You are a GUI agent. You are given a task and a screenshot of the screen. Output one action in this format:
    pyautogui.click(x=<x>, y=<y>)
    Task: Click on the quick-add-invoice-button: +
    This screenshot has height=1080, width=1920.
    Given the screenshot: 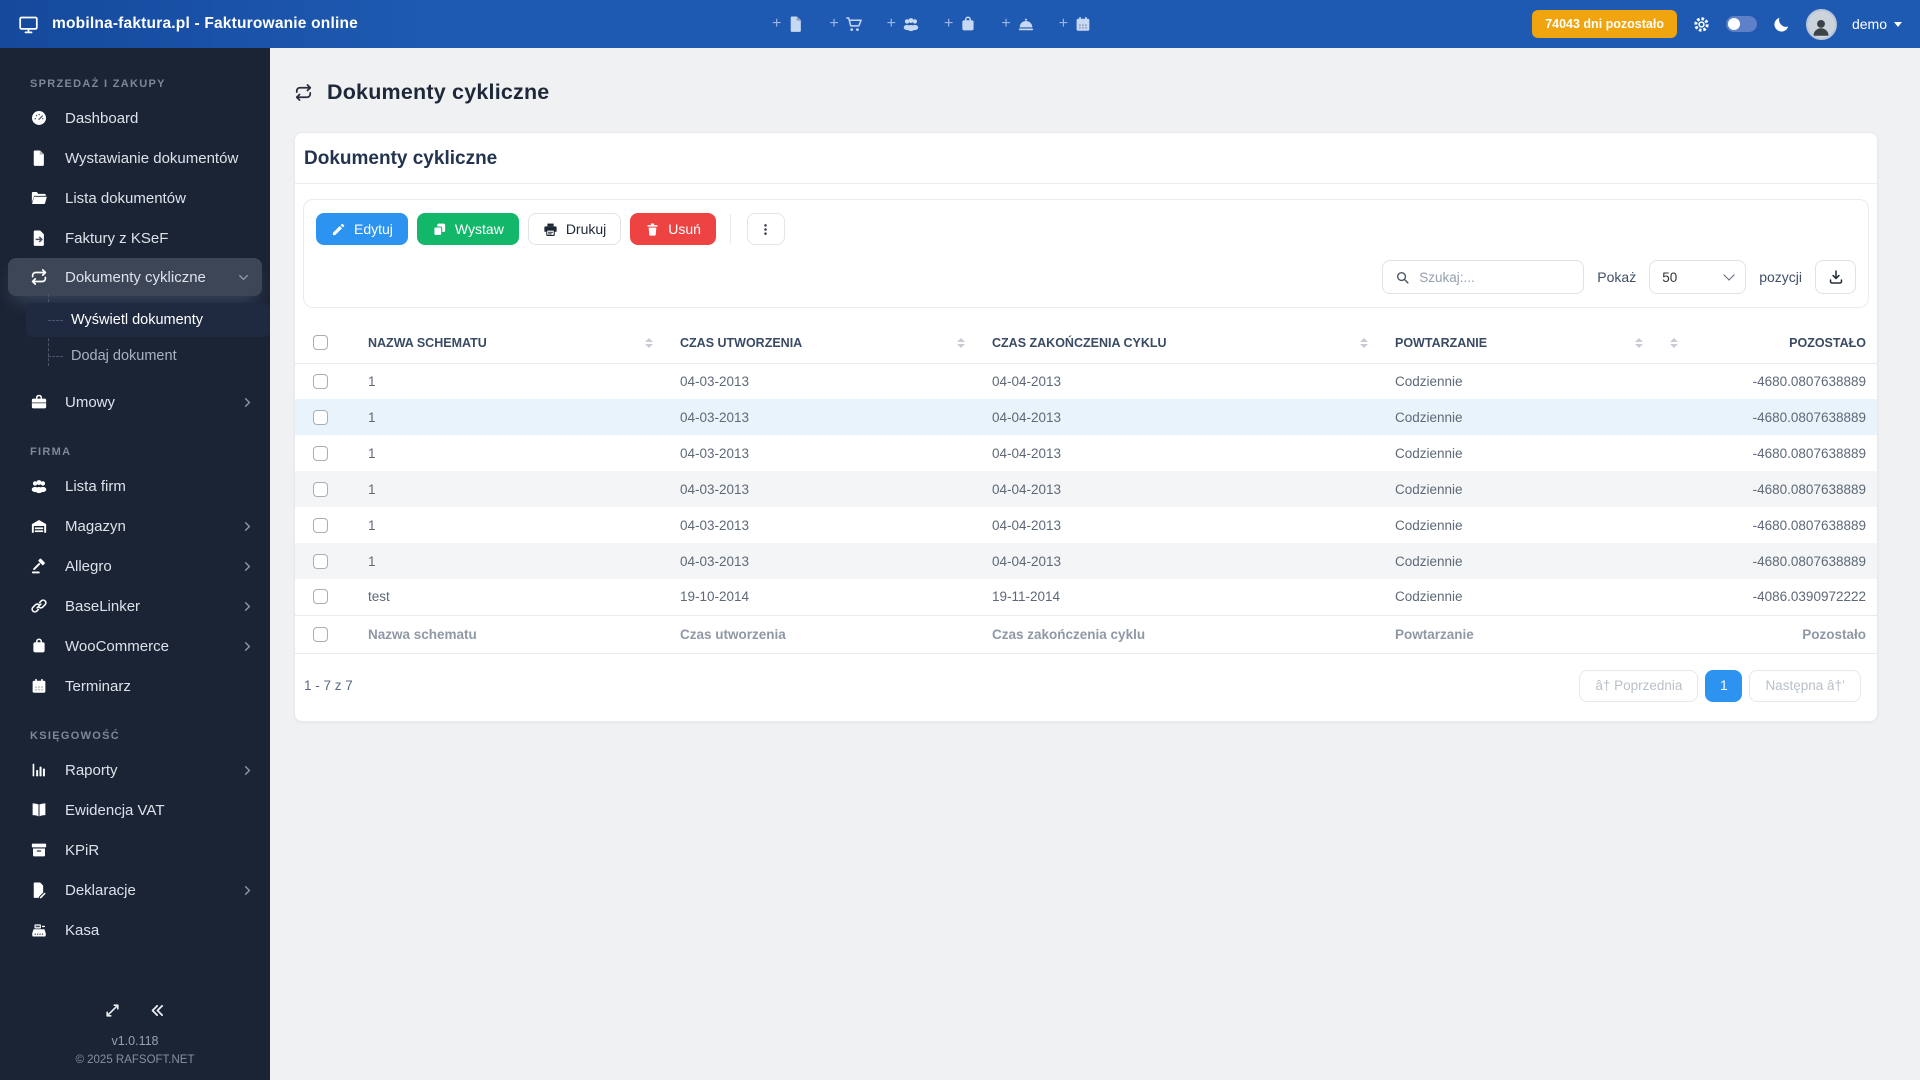 What is the action you would take?
    pyautogui.click(x=788, y=24)
    